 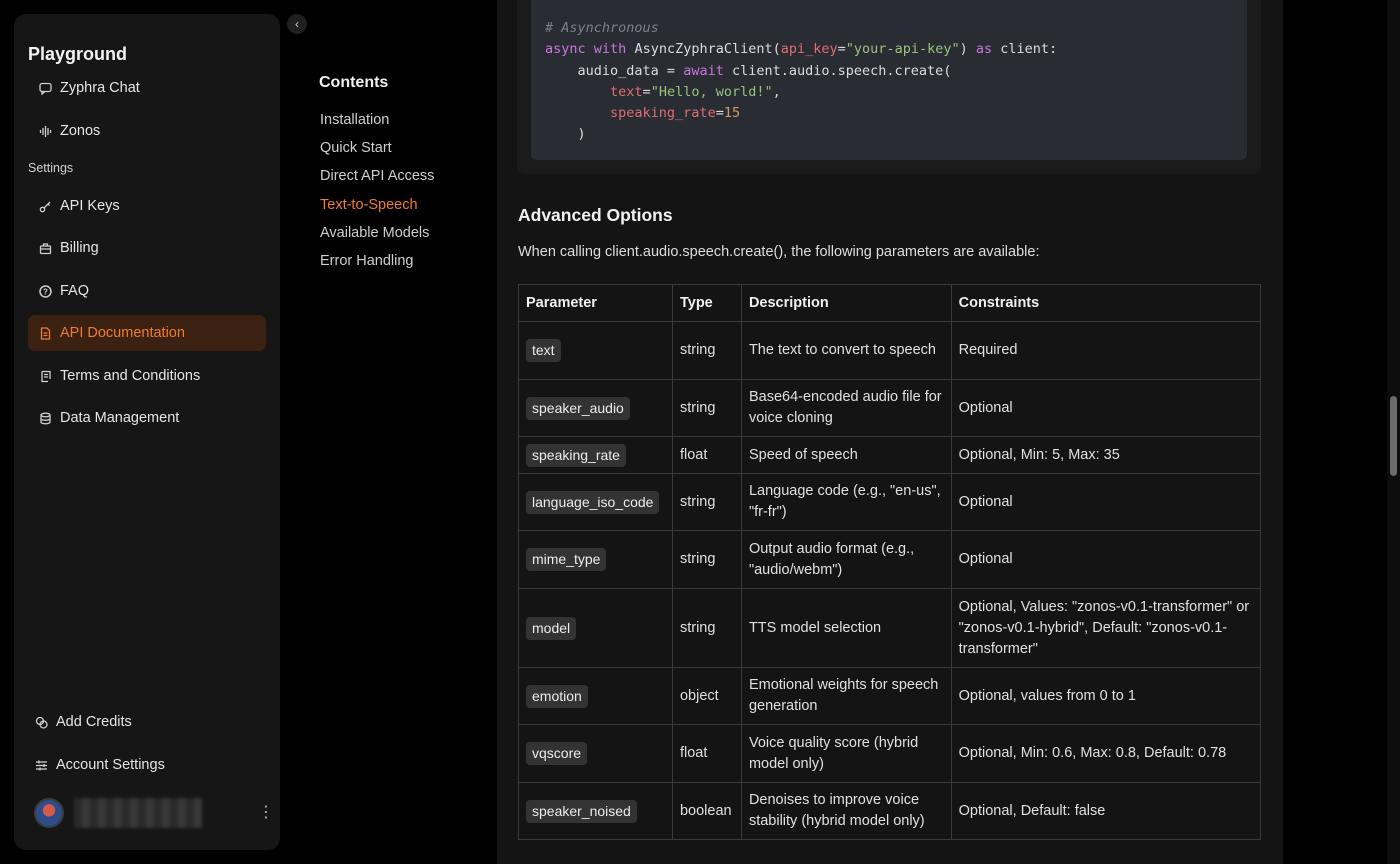 What do you see at coordinates (595, 215) in the screenshot?
I see `advanced-options-heading: Advanced Options` at bounding box center [595, 215].